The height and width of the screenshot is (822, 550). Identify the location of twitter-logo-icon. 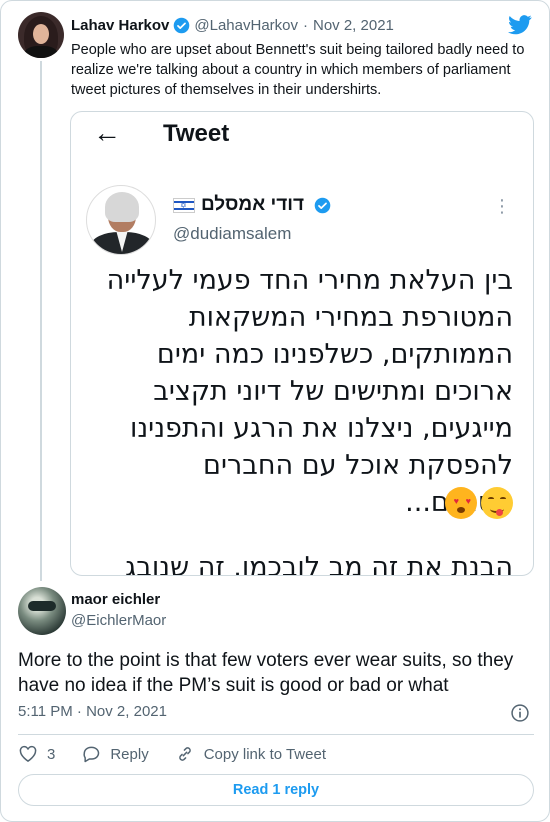
(520, 25).